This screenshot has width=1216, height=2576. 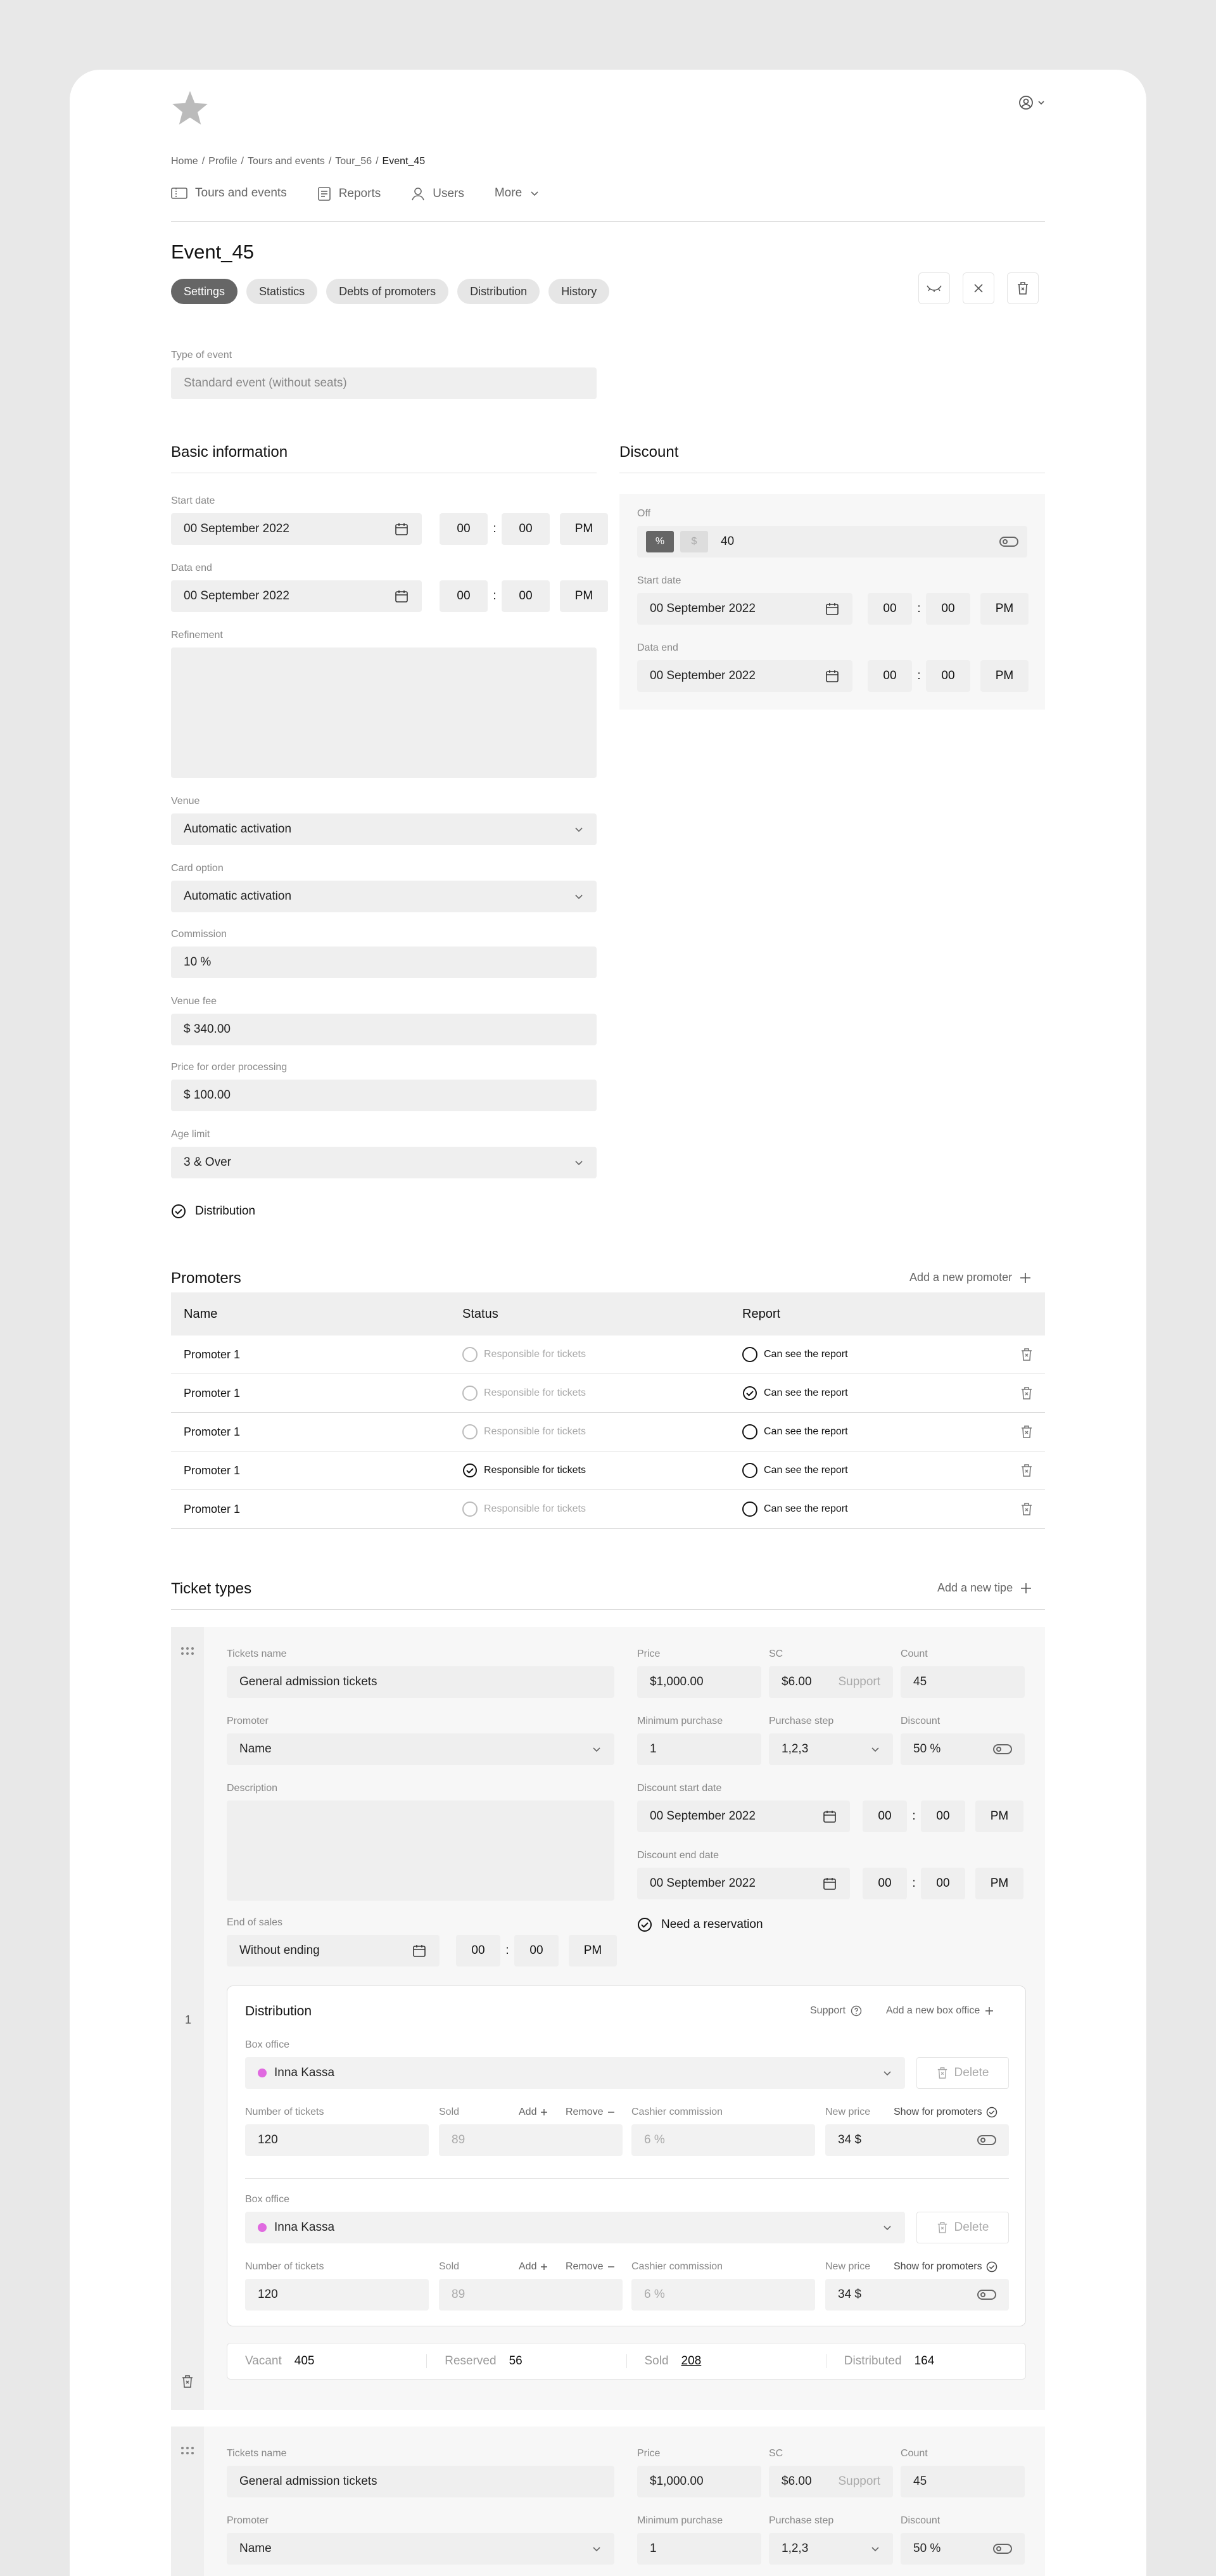 I want to click on card-option-select: Automatic activation, so click(x=384, y=897).